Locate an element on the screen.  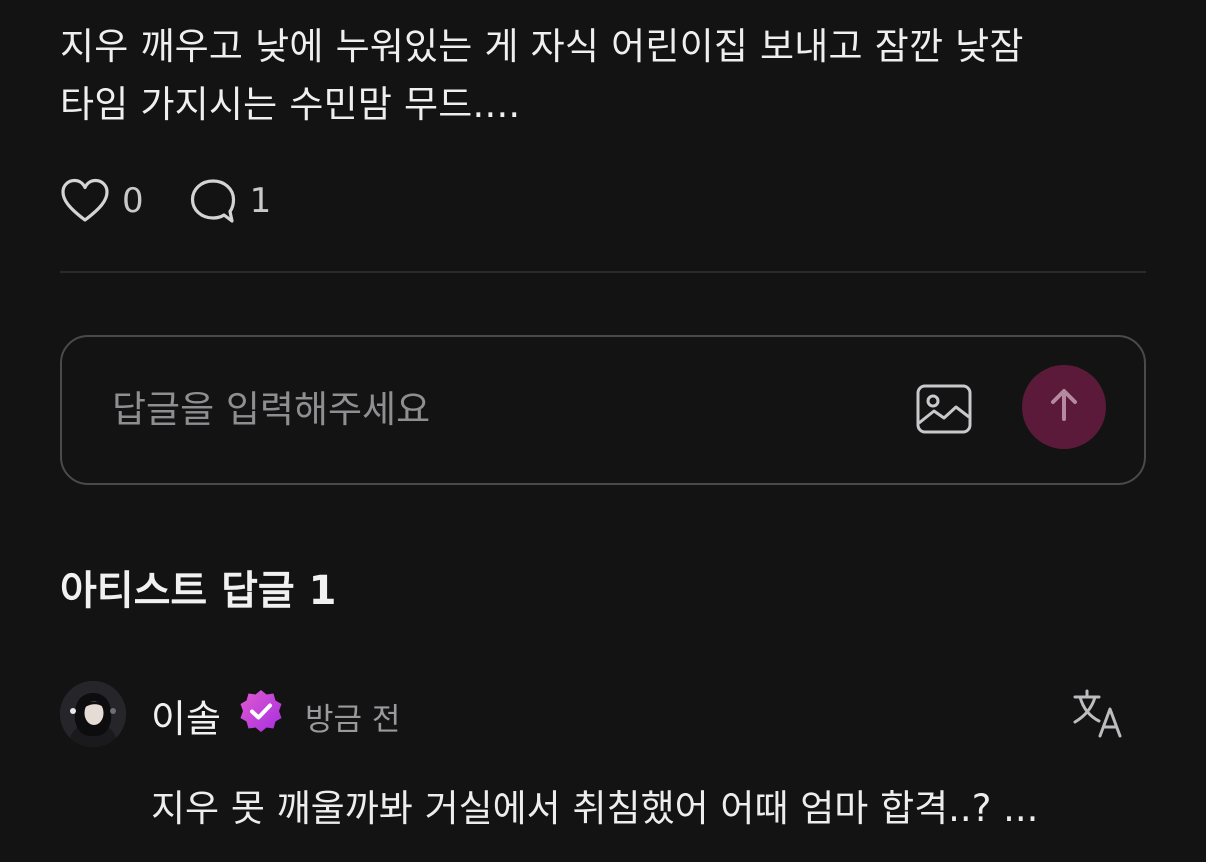
comment-count: 1 is located at coordinates (260, 201).